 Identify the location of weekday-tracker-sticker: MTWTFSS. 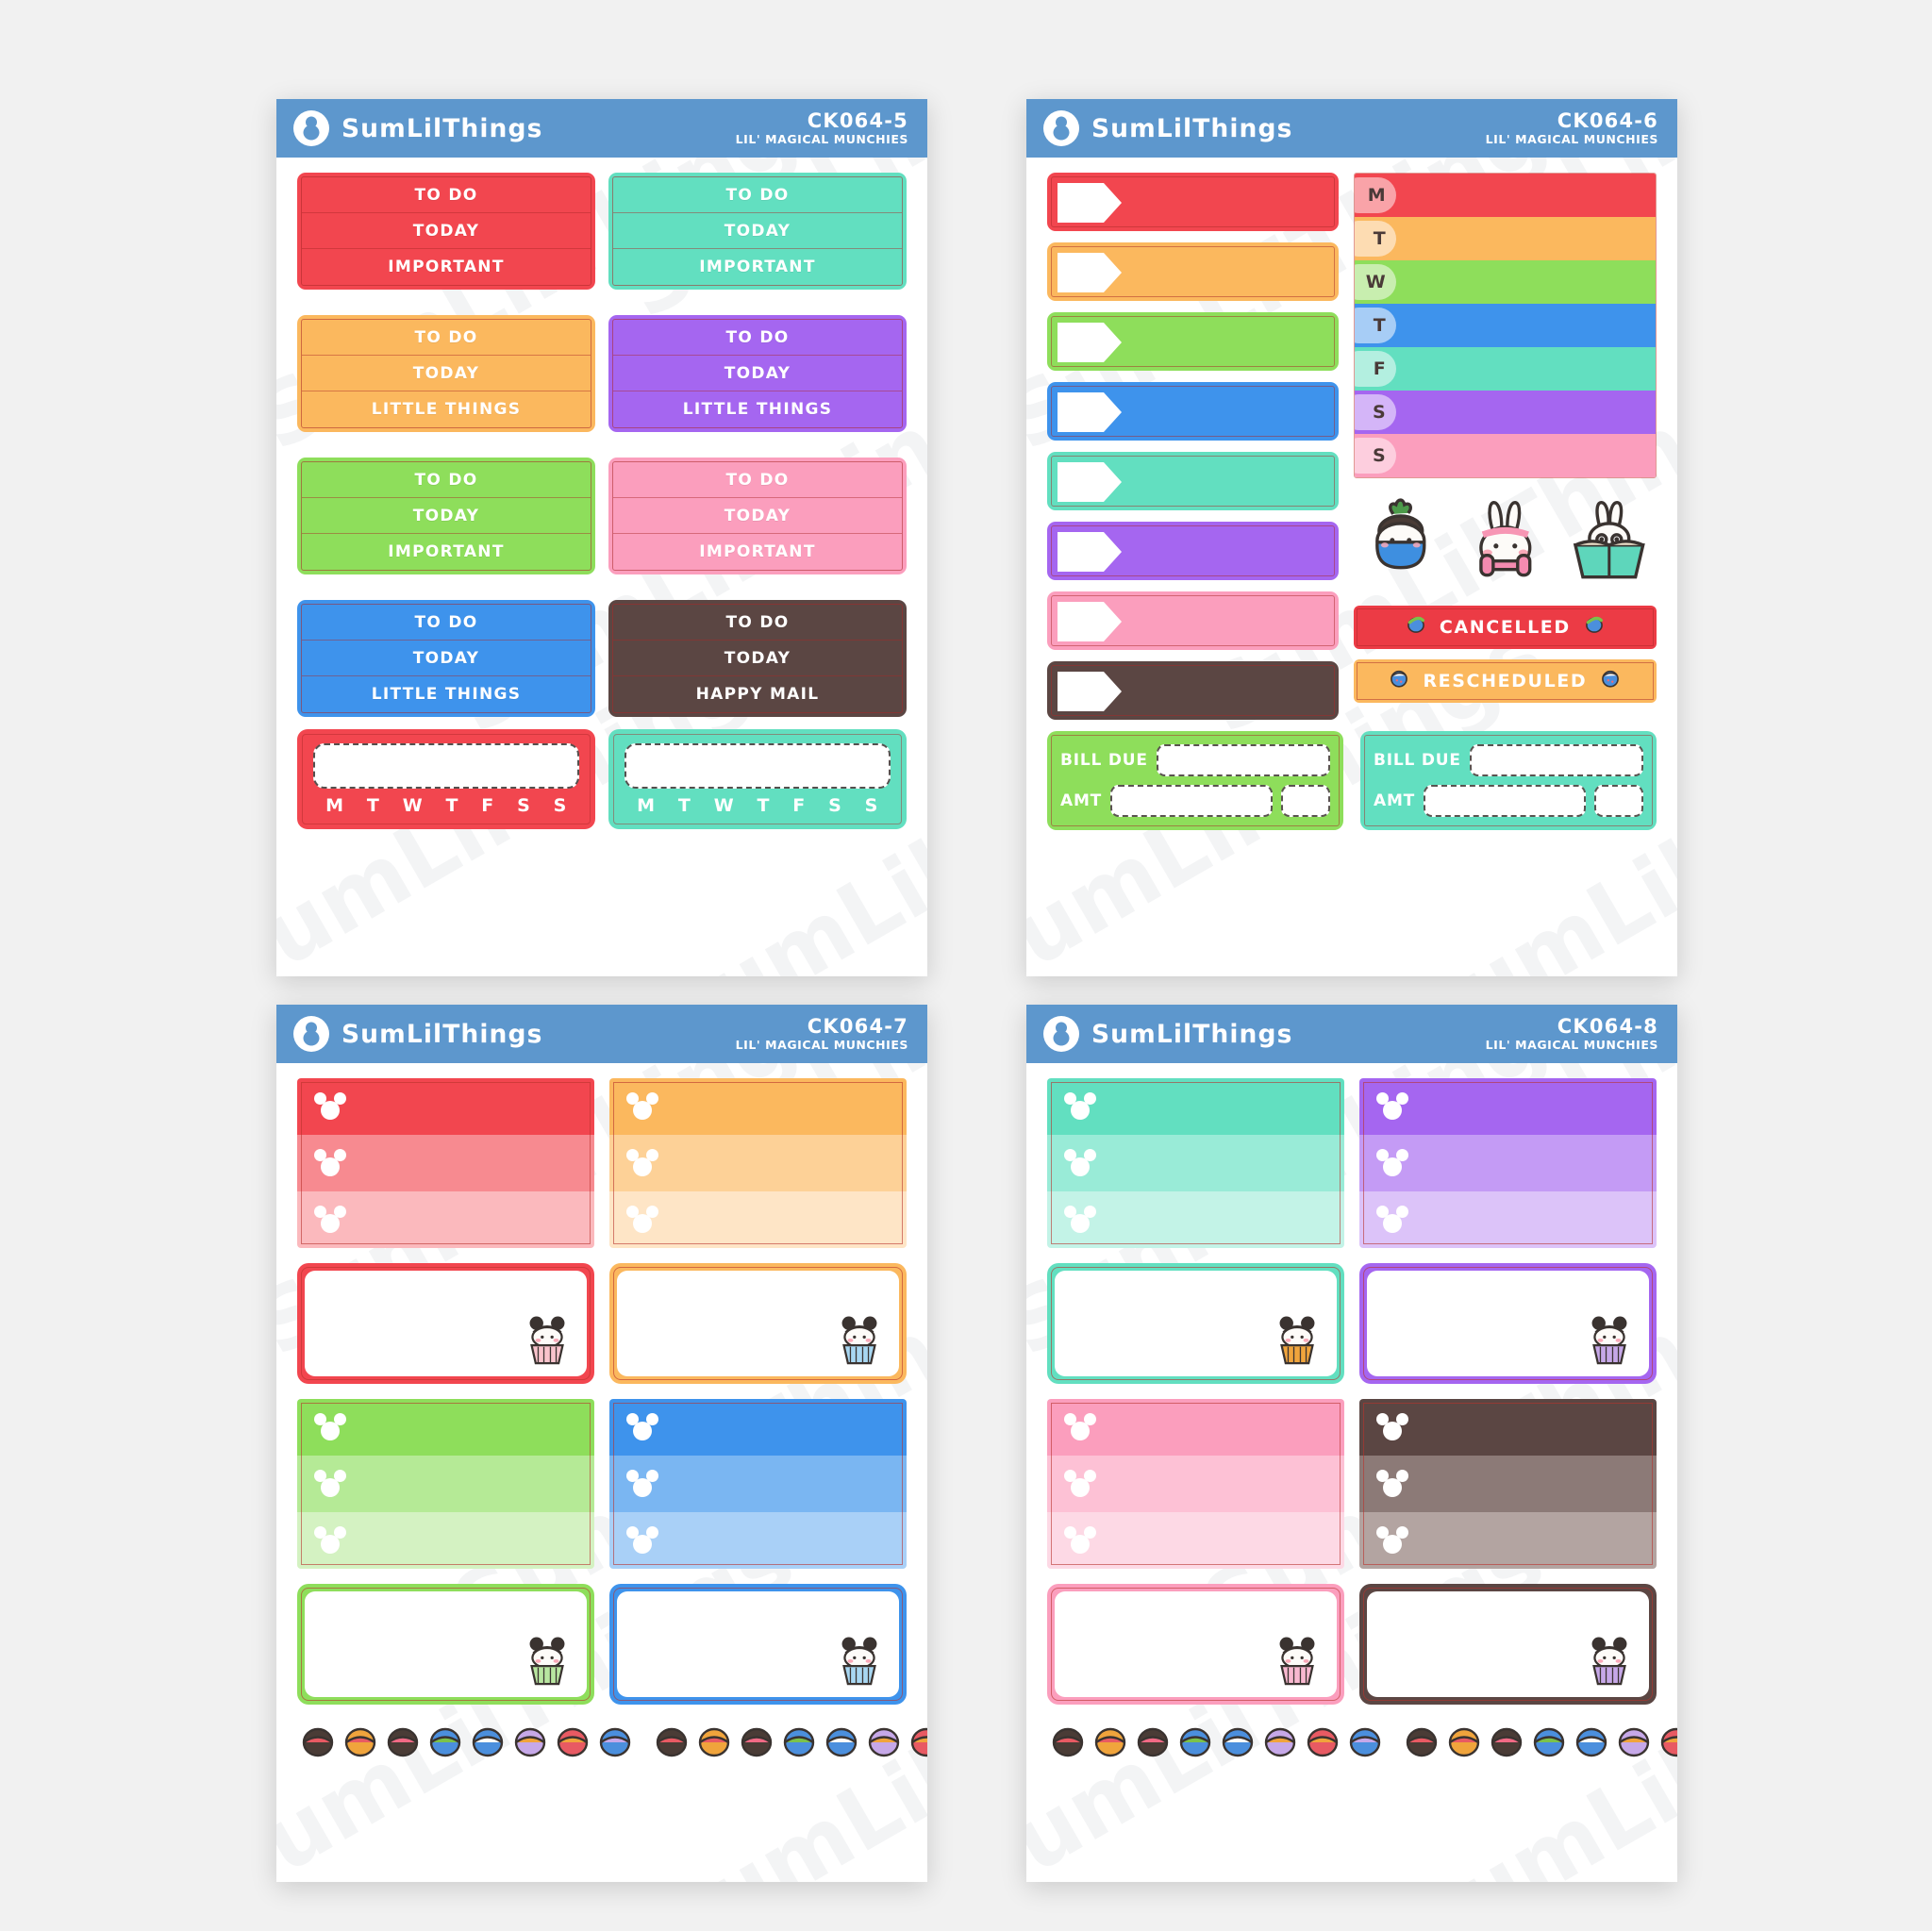
(757, 779).